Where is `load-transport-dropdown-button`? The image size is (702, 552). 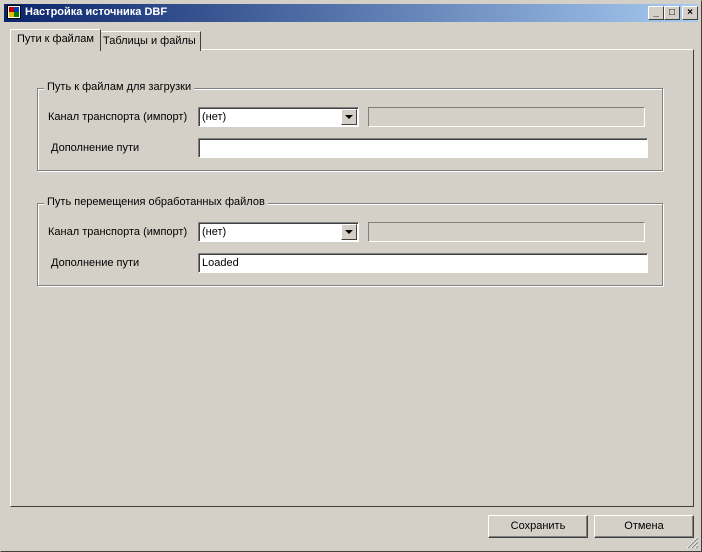
load-transport-dropdown-button is located at coordinates (349, 117).